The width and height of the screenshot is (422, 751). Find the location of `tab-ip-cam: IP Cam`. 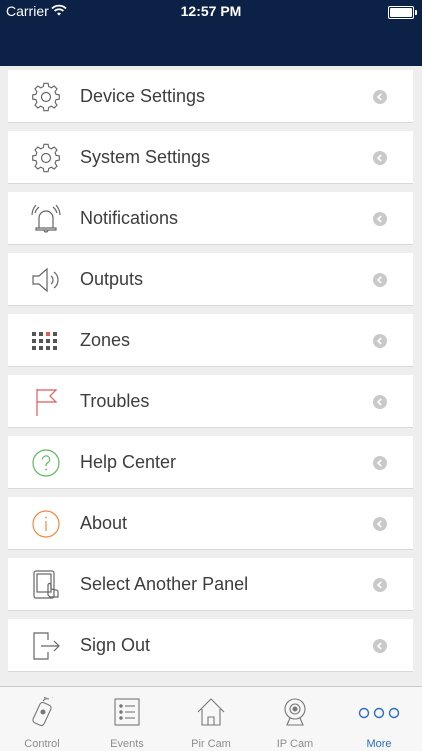

tab-ip-cam: IP Cam is located at coordinates (295, 719).